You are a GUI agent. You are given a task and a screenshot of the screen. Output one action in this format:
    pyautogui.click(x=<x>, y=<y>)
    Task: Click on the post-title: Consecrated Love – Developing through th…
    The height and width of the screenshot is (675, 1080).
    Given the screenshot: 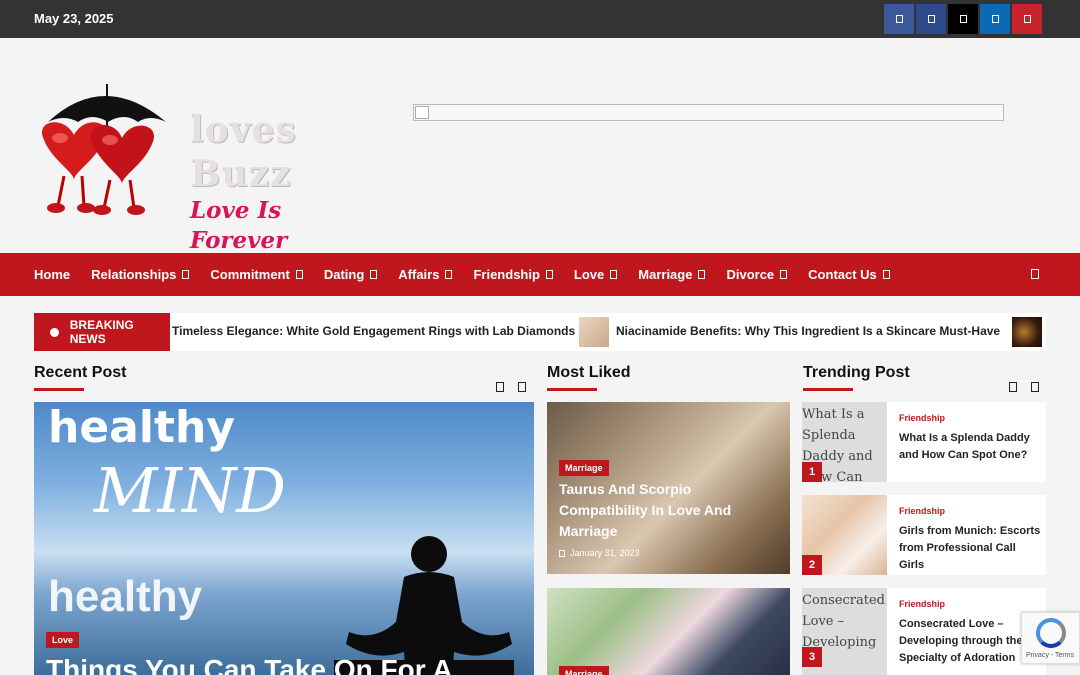 What is the action you would take?
    pyautogui.click(x=970, y=641)
    